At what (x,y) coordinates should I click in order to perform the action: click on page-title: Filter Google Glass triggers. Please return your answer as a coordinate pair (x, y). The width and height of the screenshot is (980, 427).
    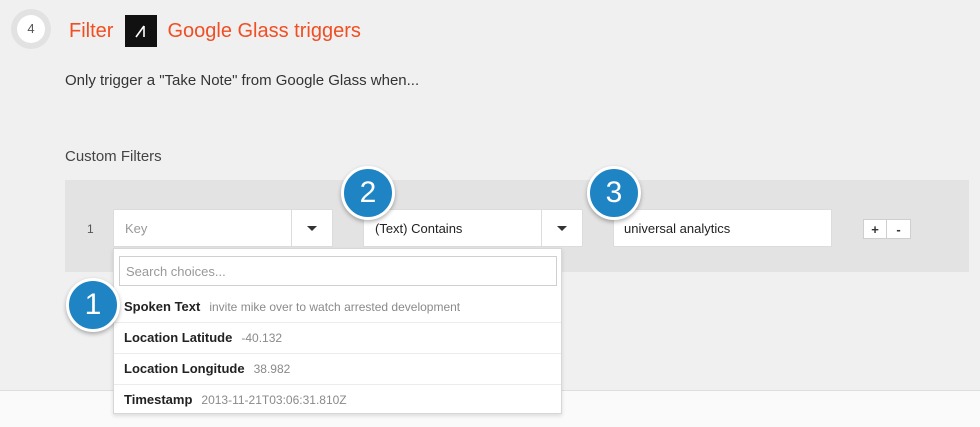
    Looking at the image, I should click on (215, 31).